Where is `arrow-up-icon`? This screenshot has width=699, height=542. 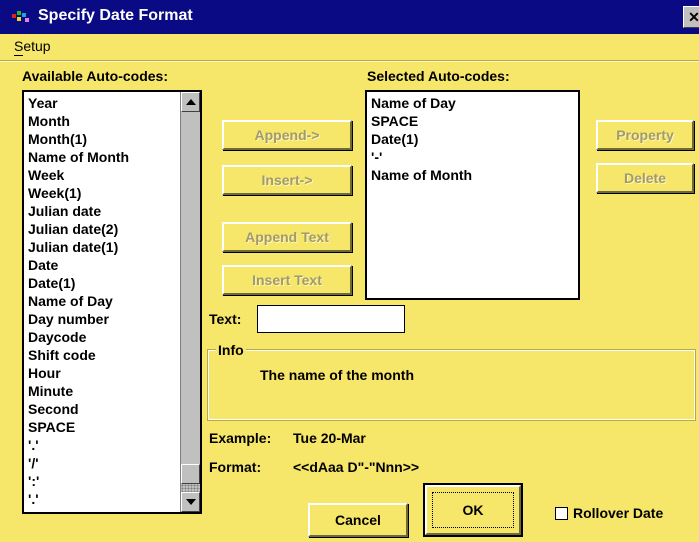 arrow-up-icon is located at coordinates (191, 102).